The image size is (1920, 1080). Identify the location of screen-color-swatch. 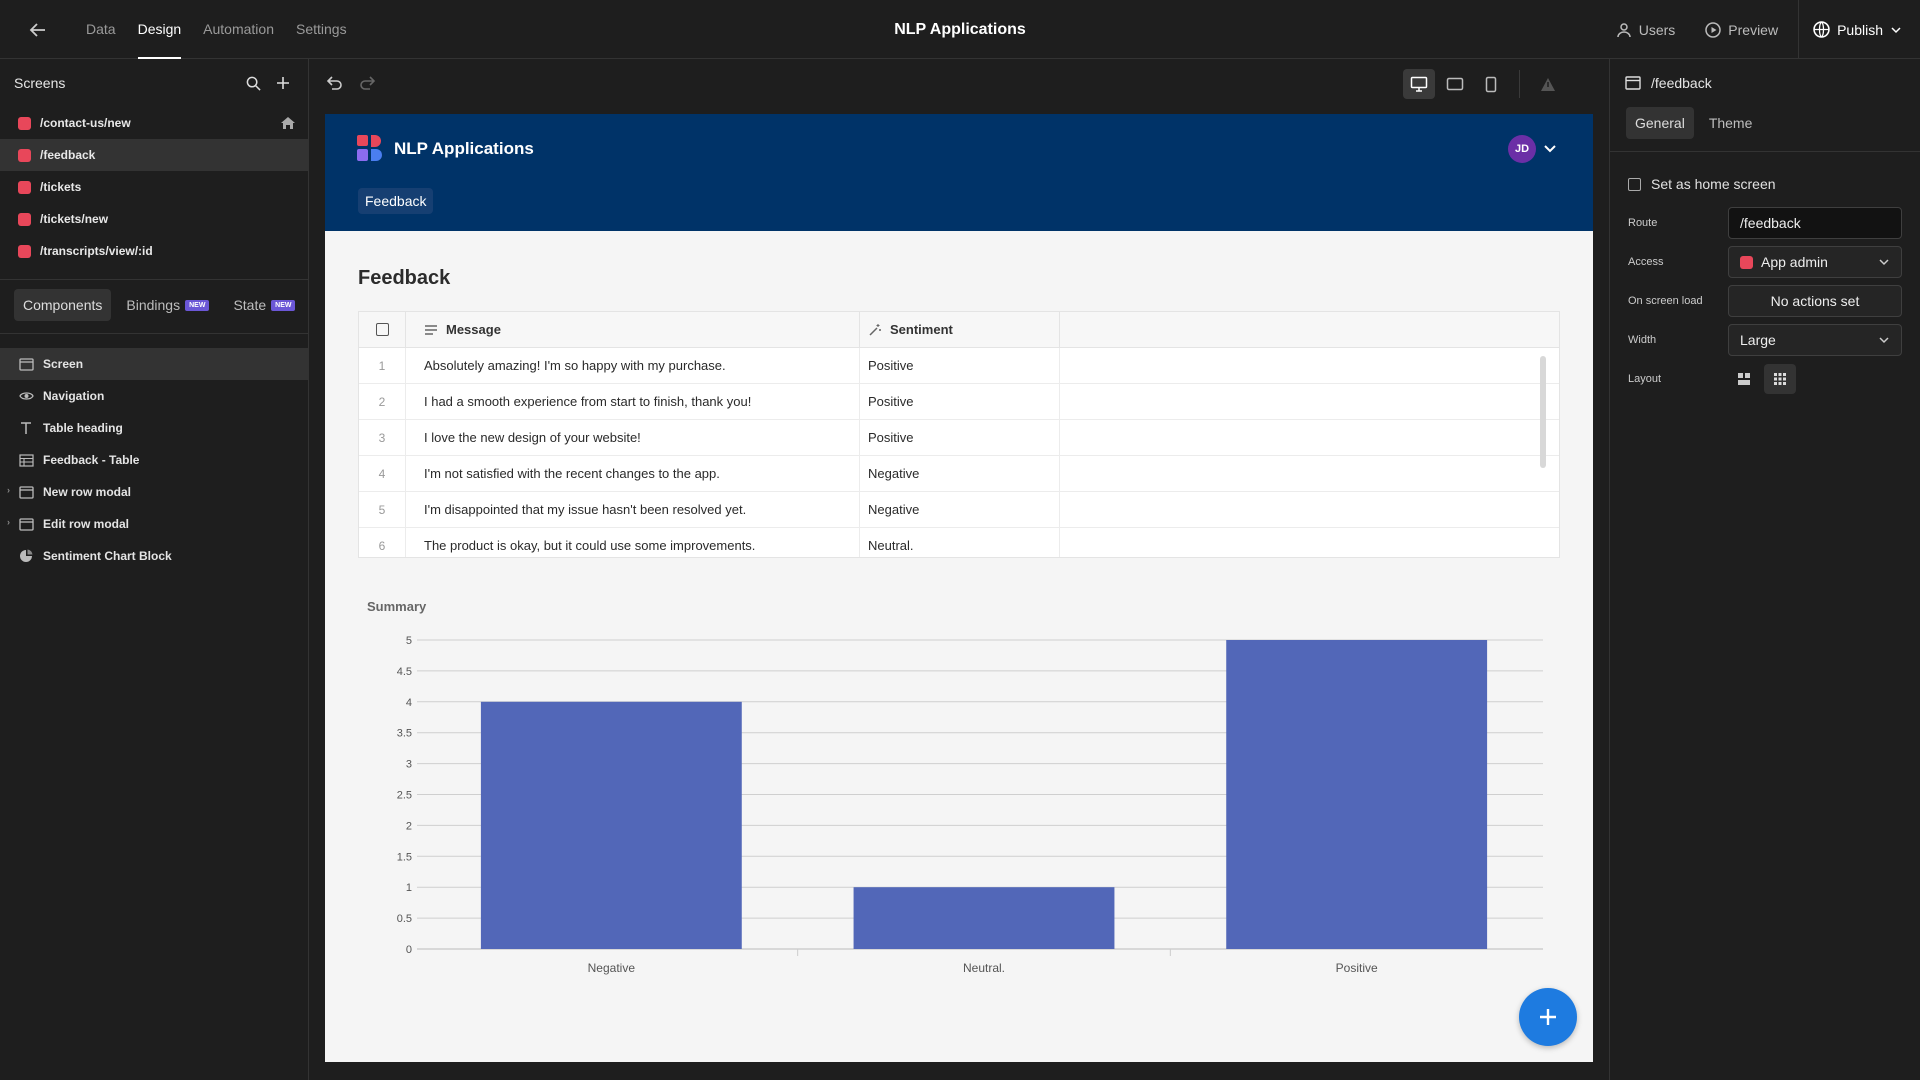
(24, 123).